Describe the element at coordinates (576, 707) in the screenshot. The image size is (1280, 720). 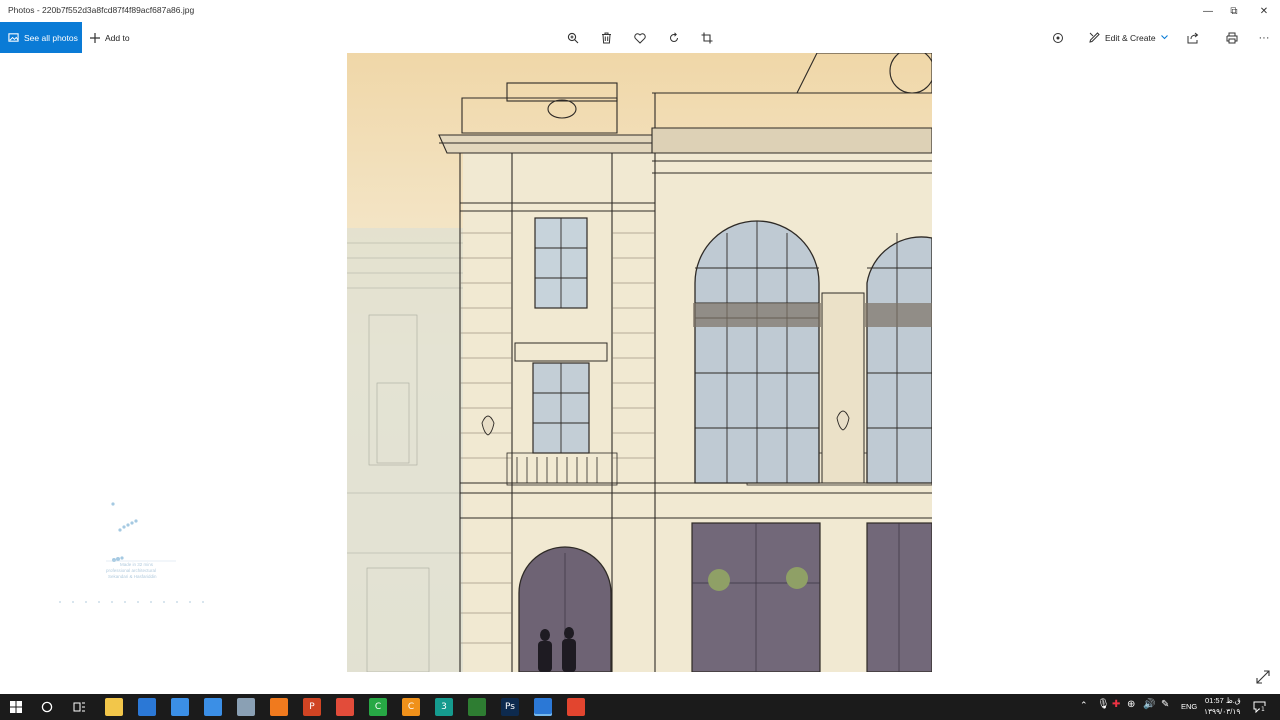
I see `taskbar-app-recorder` at that location.